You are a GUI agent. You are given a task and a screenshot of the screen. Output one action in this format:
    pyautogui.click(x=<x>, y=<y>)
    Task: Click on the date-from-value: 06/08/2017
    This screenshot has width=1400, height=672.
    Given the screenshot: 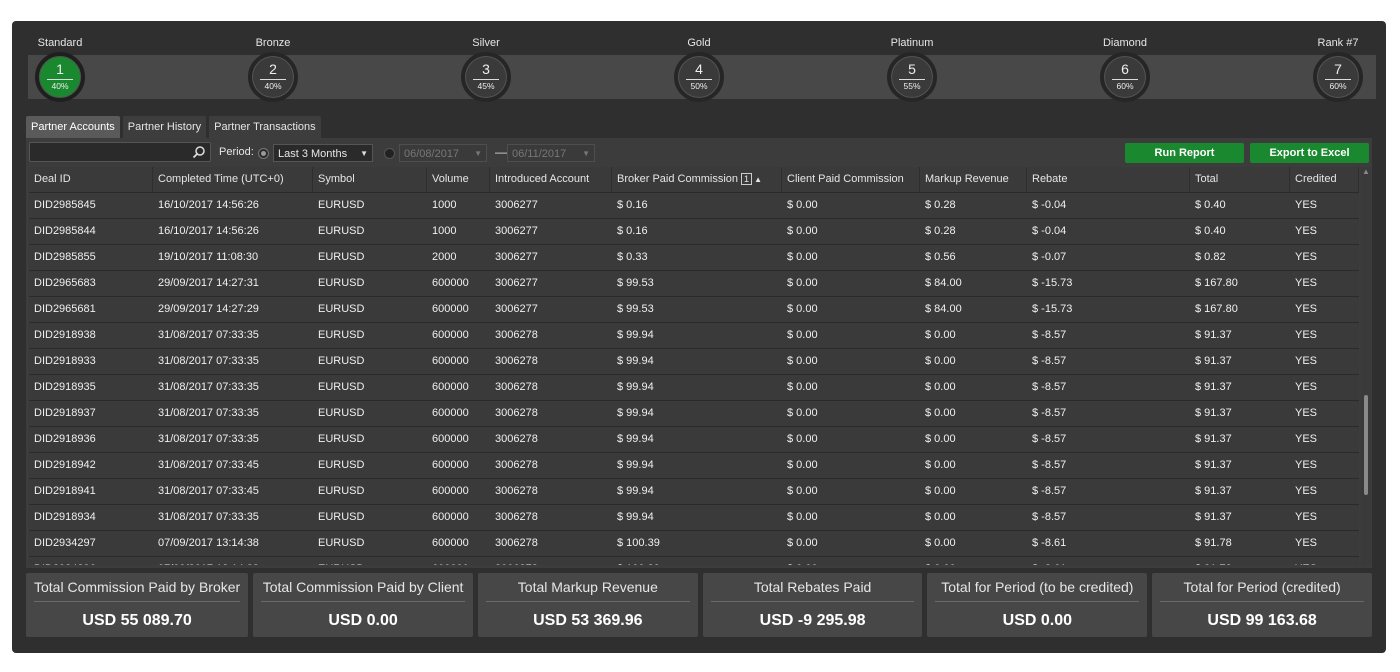 What is the action you would take?
    pyautogui.click(x=432, y=154)
    